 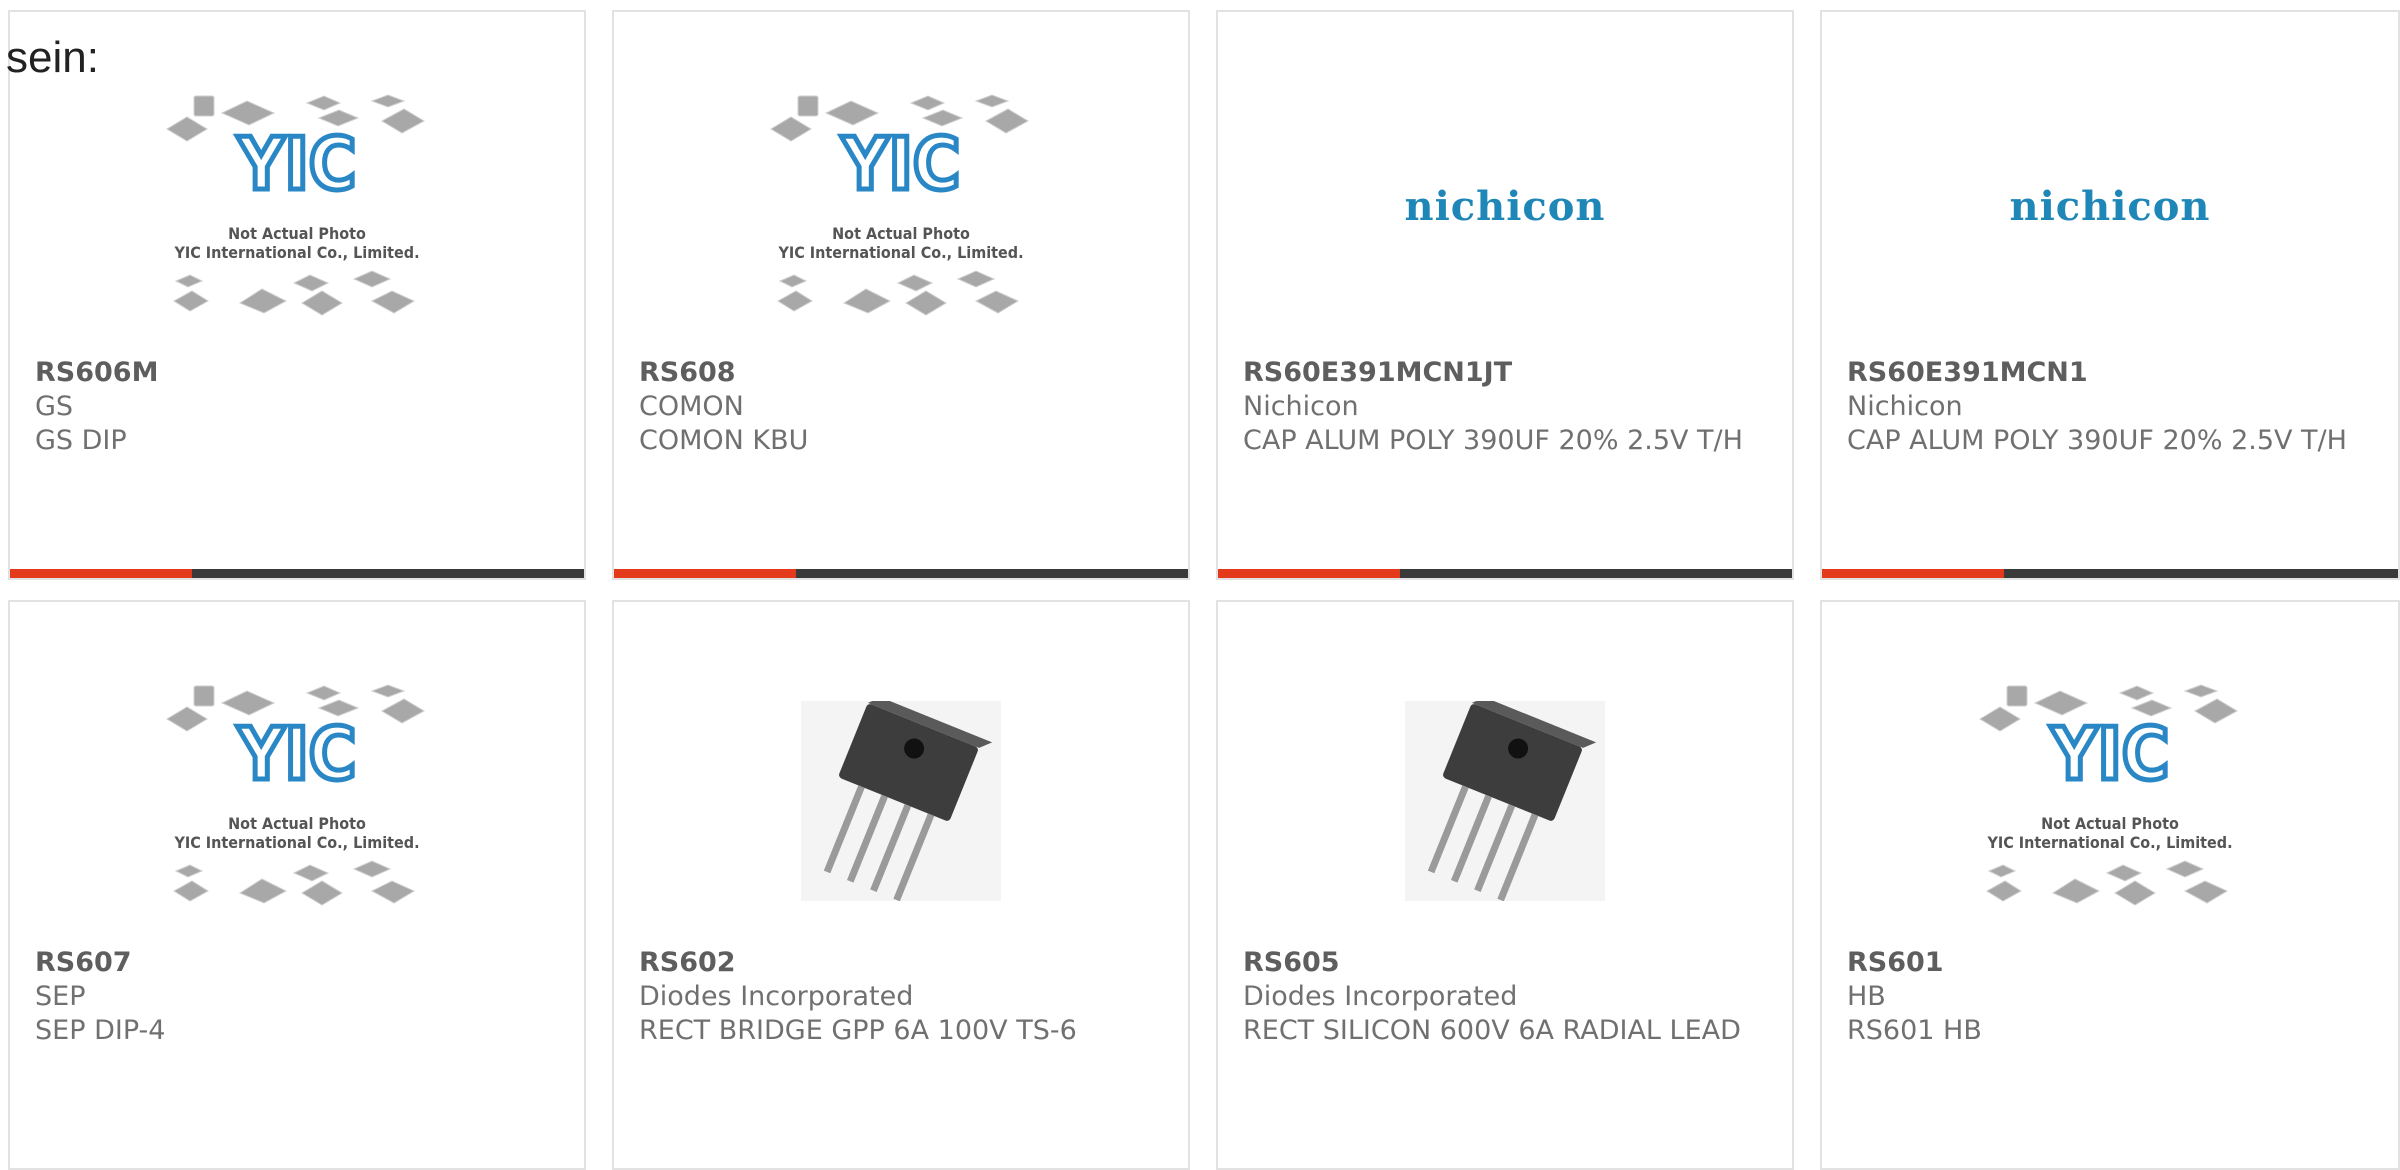 What do you see at coordinates (1507, 963) in the screenshot?
I see `part-number-link: RS605` at bounding box center [1507, 963].